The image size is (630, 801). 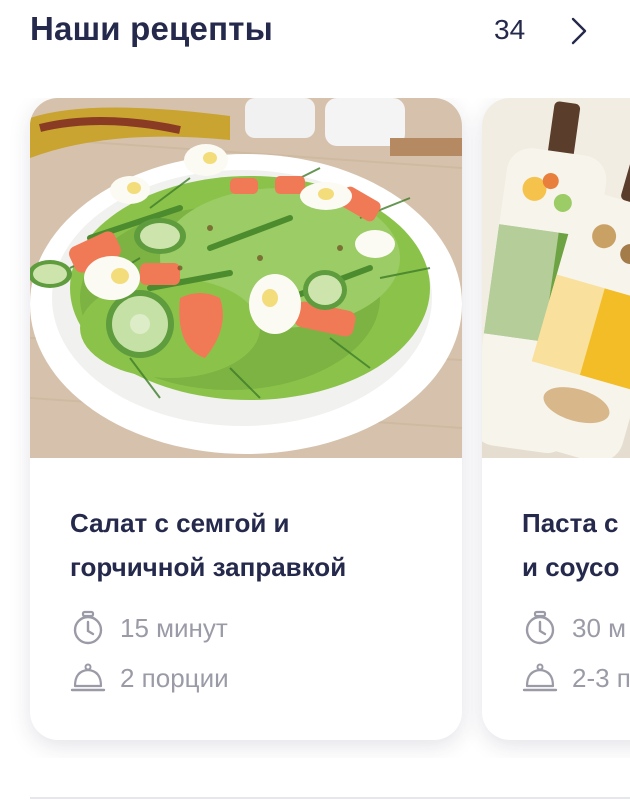 I want to click on recipe-time-text: 30 м, so click(x=599, y=627).